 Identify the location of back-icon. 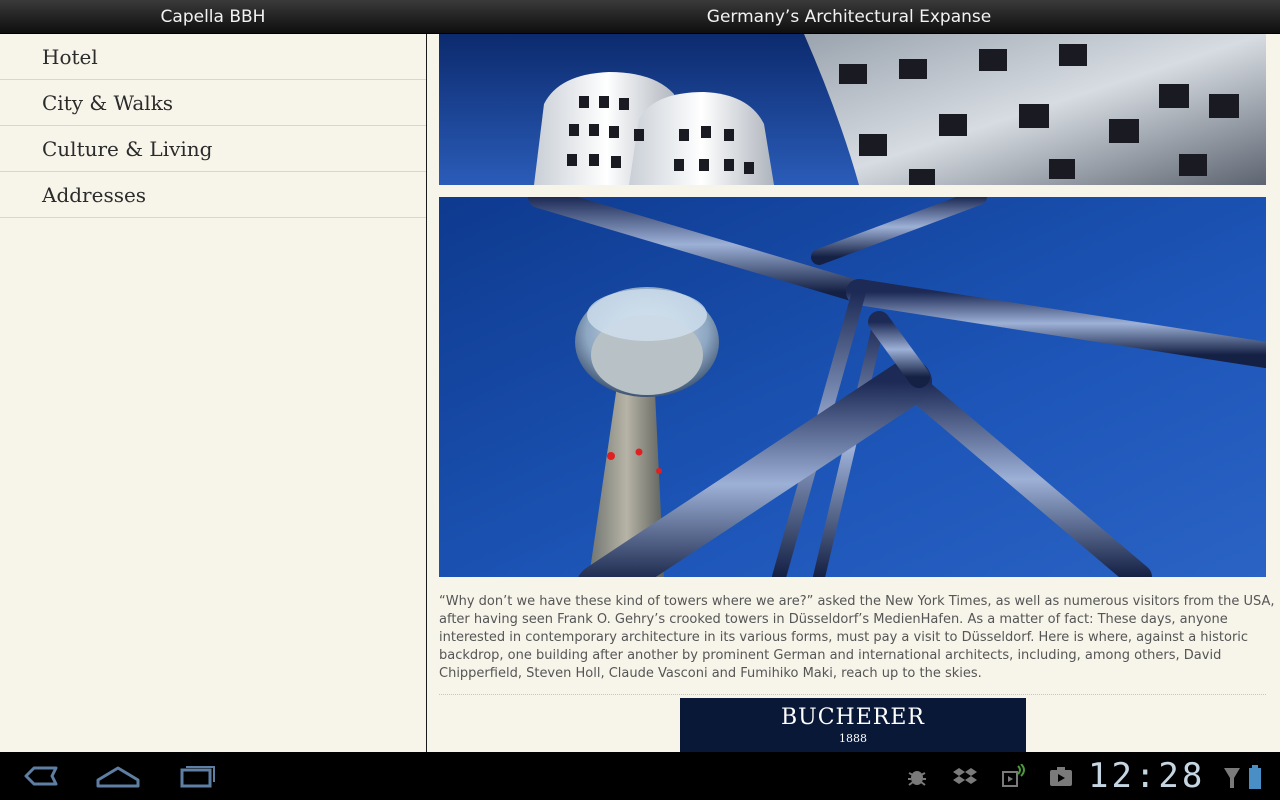
(41, 776).